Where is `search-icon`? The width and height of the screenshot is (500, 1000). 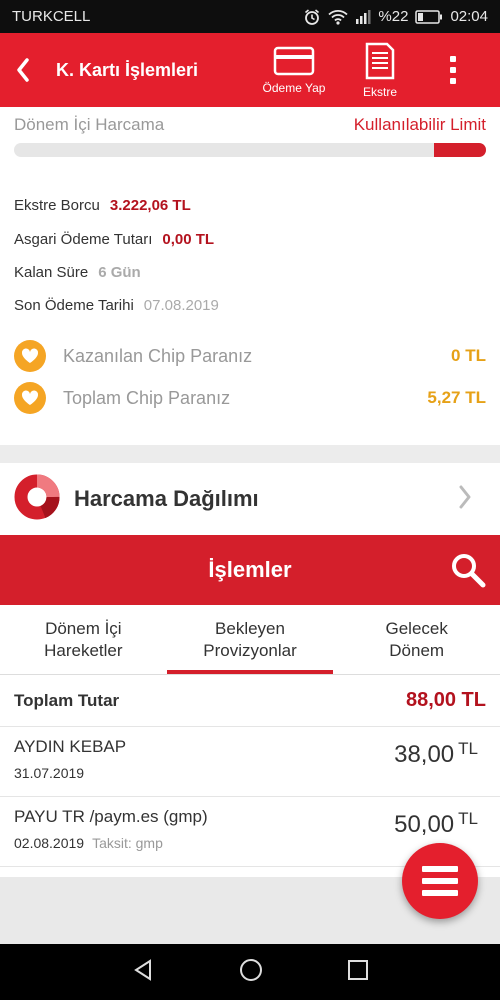
search-icon is located at coordinates (469, 571).